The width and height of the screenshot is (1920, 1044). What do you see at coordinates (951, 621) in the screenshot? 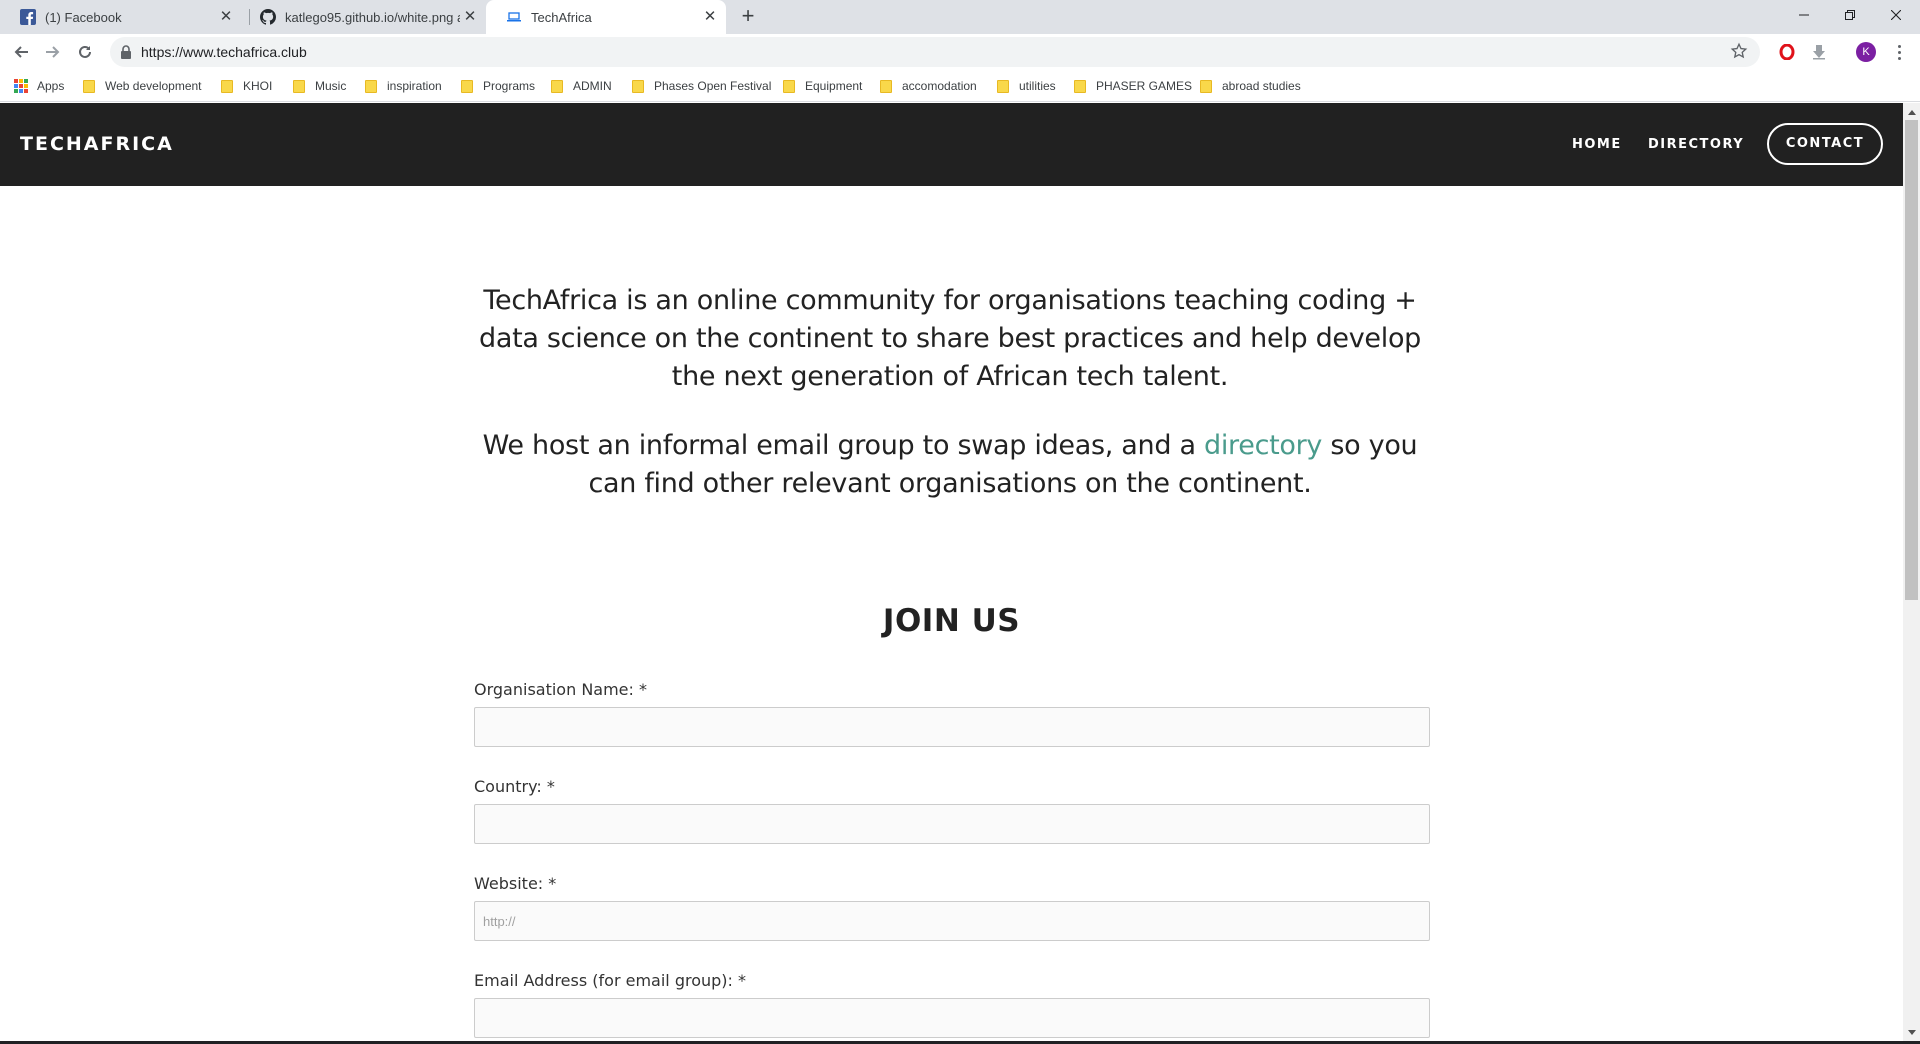
I see `join-us-heading: JOIN US` at bounding box center [951, 621].